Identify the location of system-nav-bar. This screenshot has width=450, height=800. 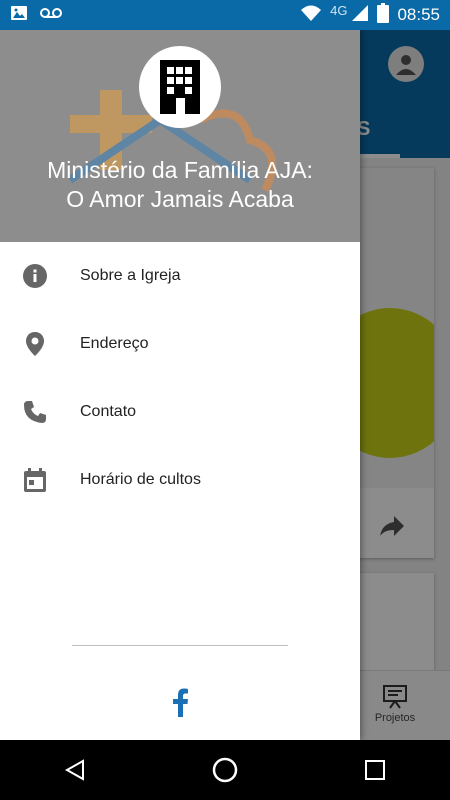
(225, 770).